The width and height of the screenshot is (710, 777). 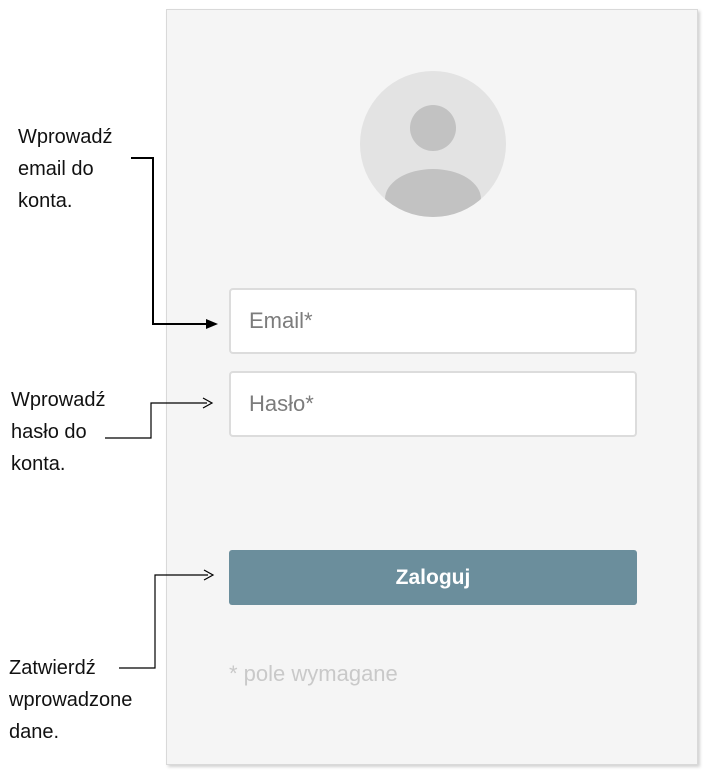 I want to click on user-avatar-icon, so click(x=433, y=144).